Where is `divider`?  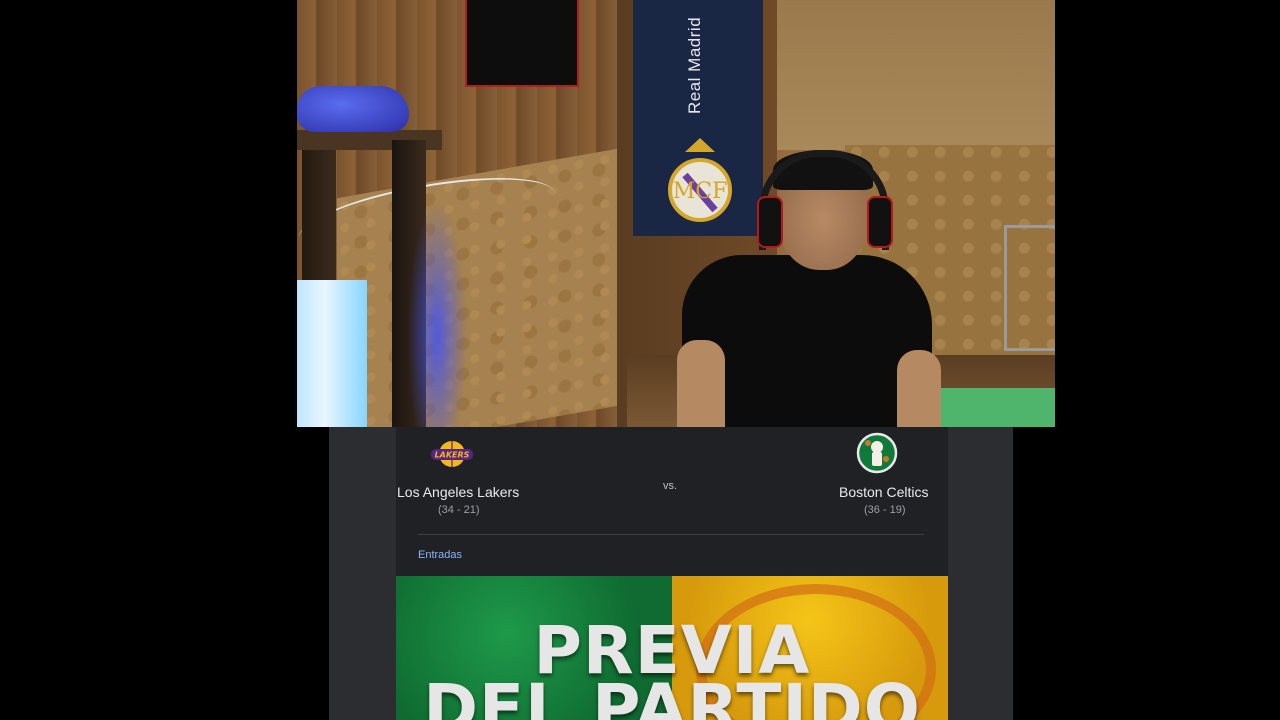
divider is located at coordinates (671, 534).